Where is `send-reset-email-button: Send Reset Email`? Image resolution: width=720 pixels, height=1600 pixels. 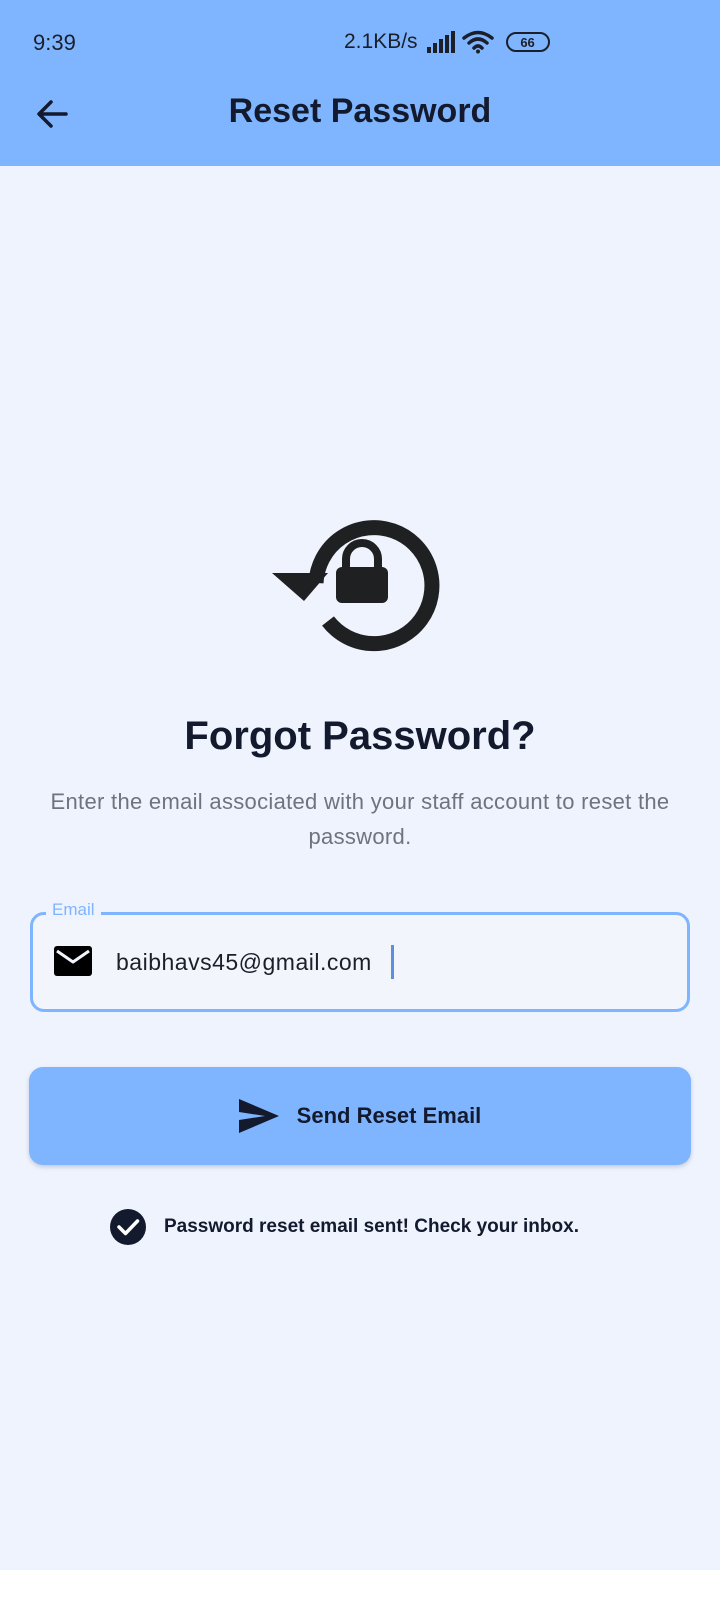 send-reset-email-button: Send Reset Email is located at coordinates (360, 1116).